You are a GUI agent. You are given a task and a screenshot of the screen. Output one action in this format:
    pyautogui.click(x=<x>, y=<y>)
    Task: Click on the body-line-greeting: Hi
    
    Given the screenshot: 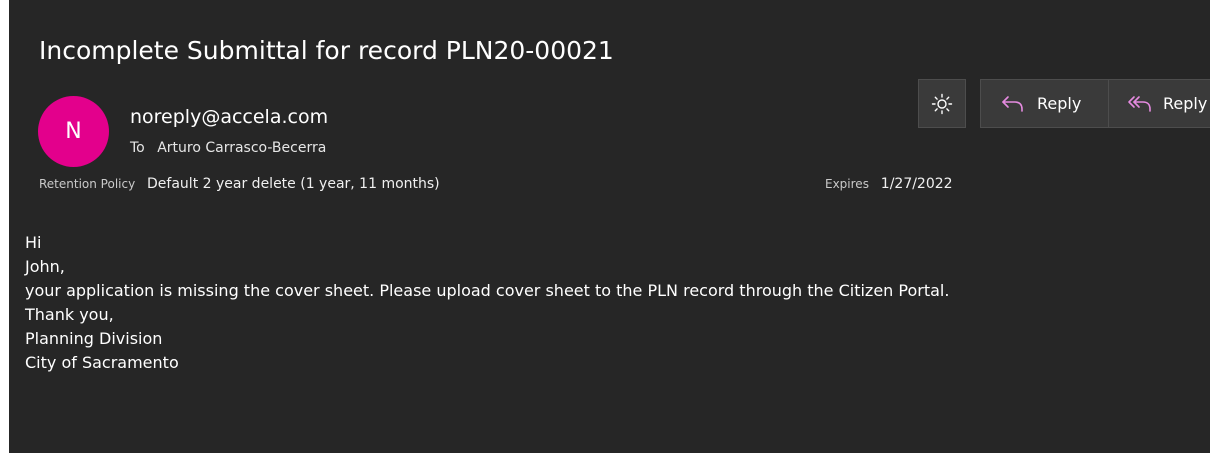 What is the action you would take?
    pyautogui.click(x=33, y=242)
    